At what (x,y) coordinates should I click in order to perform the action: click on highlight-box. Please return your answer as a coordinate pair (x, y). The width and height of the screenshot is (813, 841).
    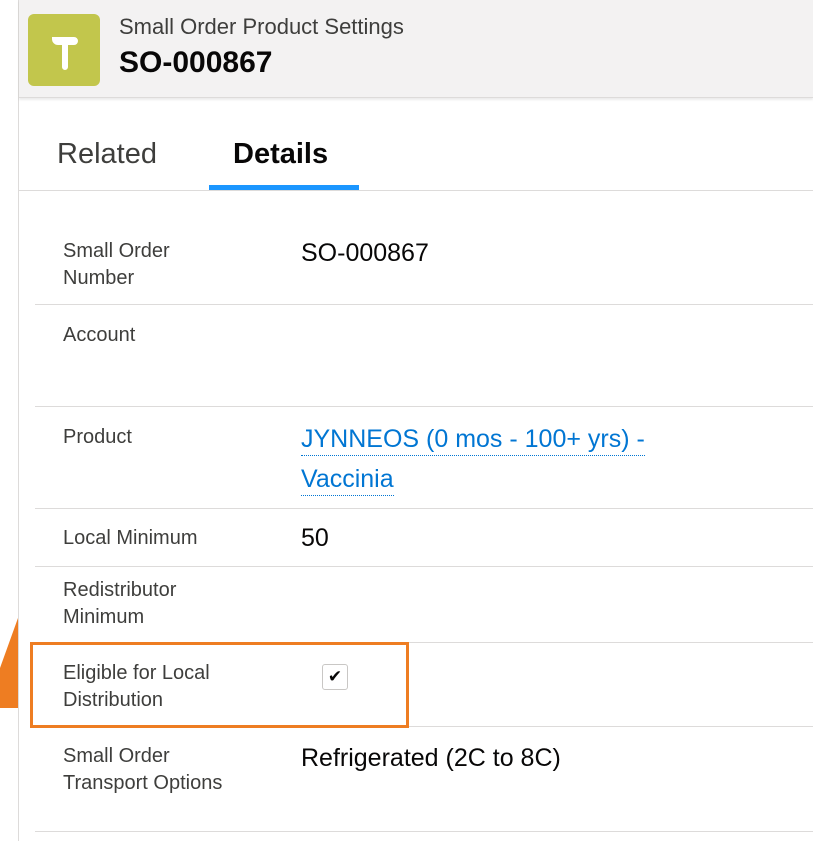
    Looking at the image, I should click on (219, 685).